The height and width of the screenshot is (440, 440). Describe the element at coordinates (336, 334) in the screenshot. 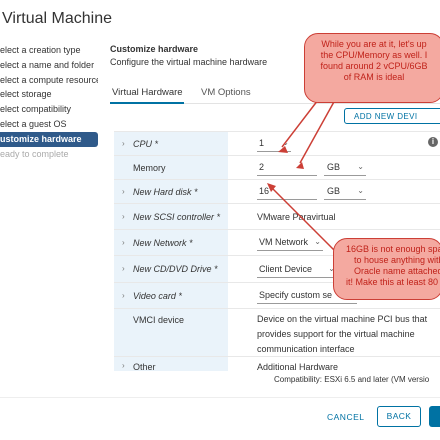

I see `vmci-desc-line: provides support for the virtual machine` at that location.